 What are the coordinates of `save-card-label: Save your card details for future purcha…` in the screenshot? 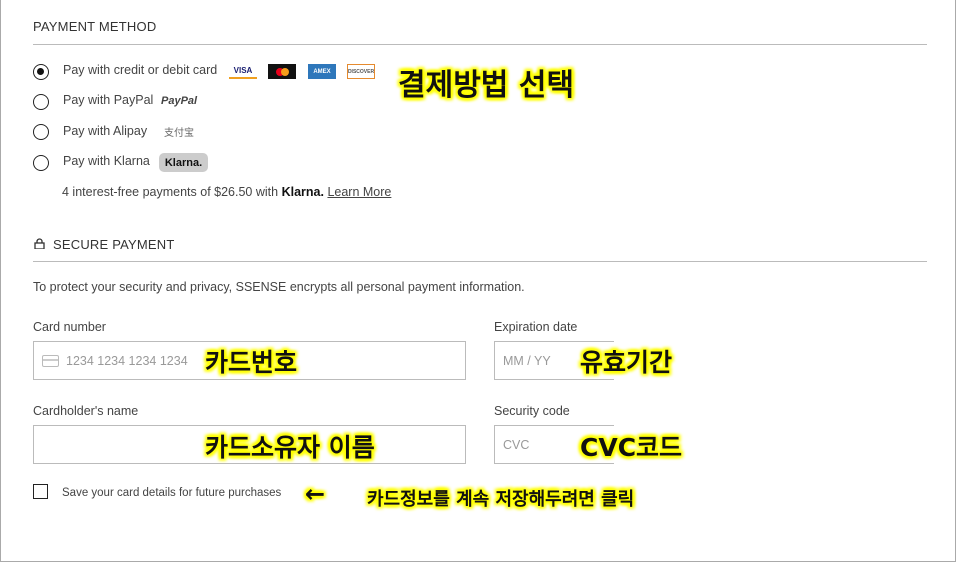 It's located at (171, 493).